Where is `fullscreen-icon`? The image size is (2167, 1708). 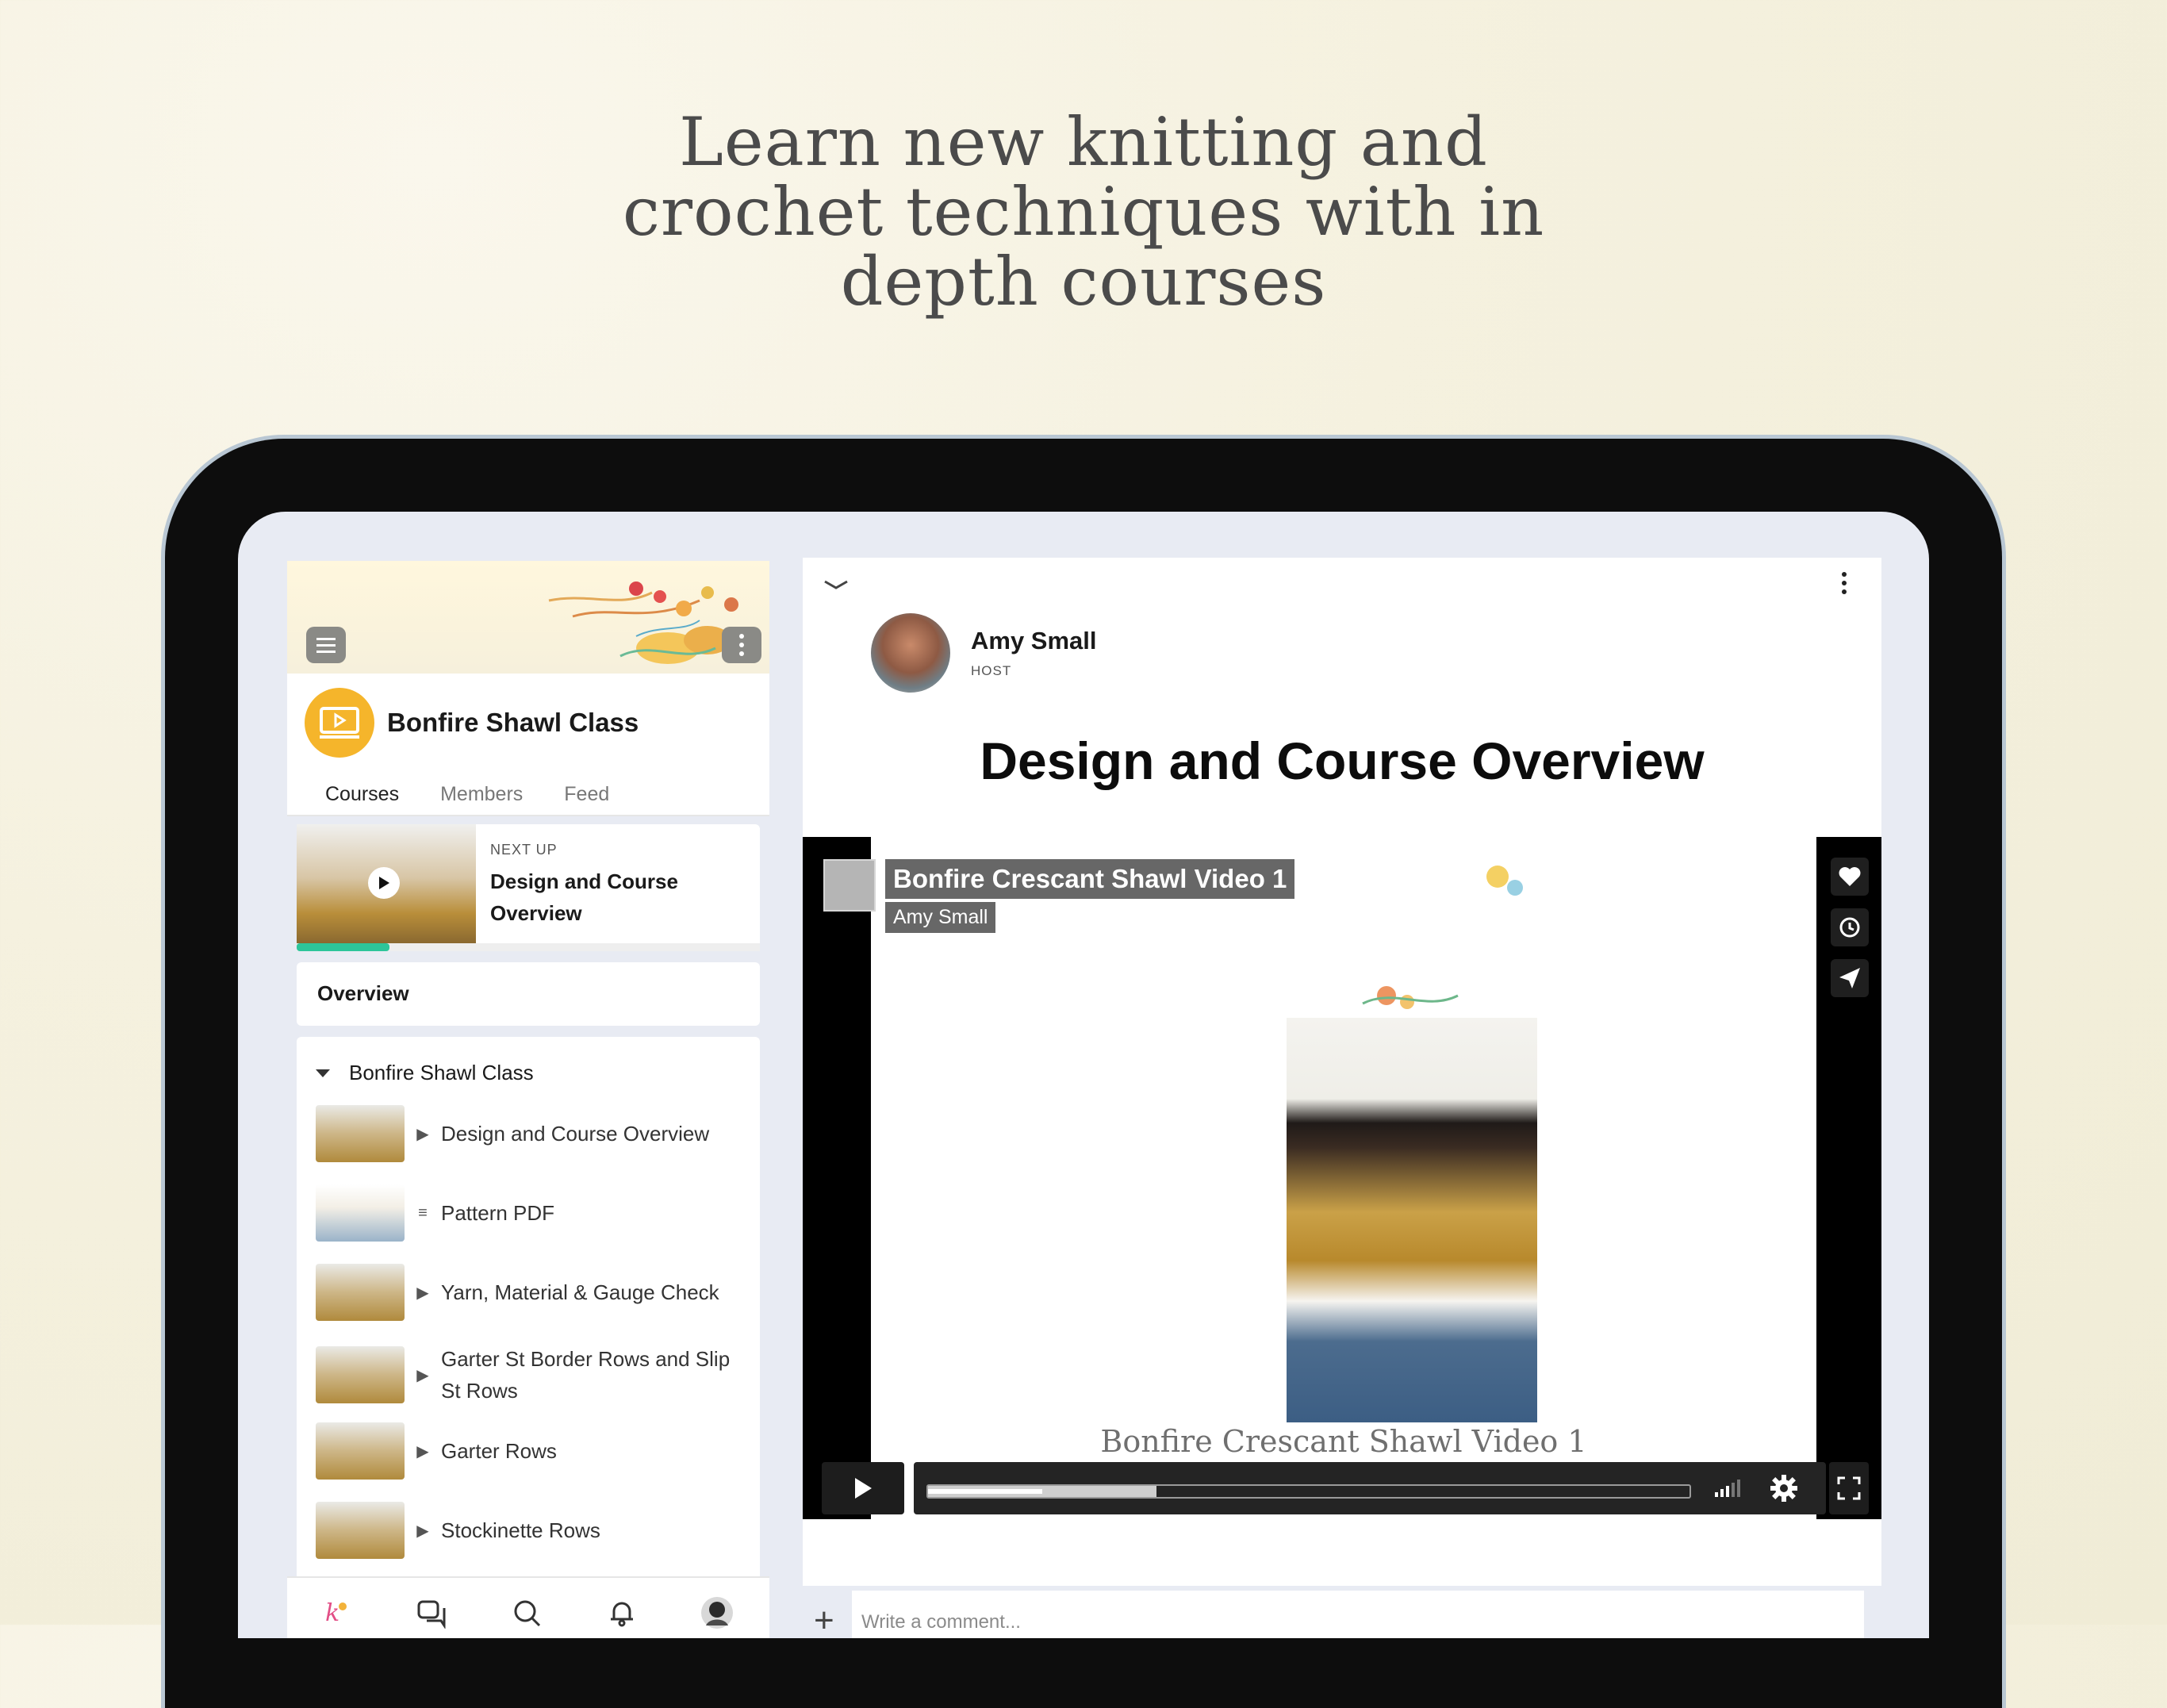 fullscreen-icon is located at coordinates (1849, 1488).